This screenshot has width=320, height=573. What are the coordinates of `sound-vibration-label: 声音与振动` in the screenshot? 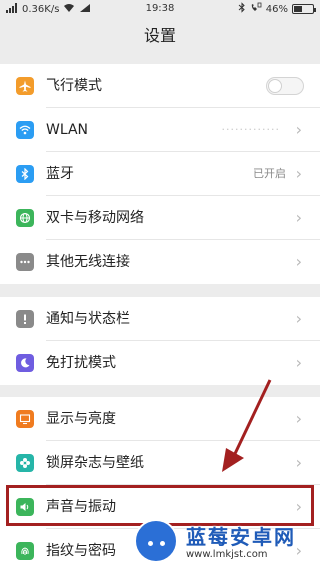 It's located at (81, 507).